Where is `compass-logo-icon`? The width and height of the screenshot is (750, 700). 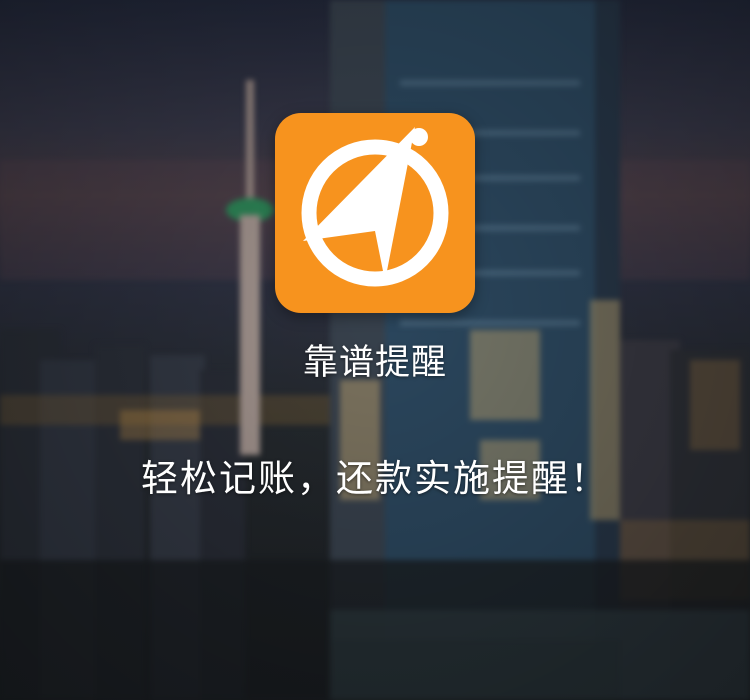 compass-logo-icon is located at coordinates (375, 207).